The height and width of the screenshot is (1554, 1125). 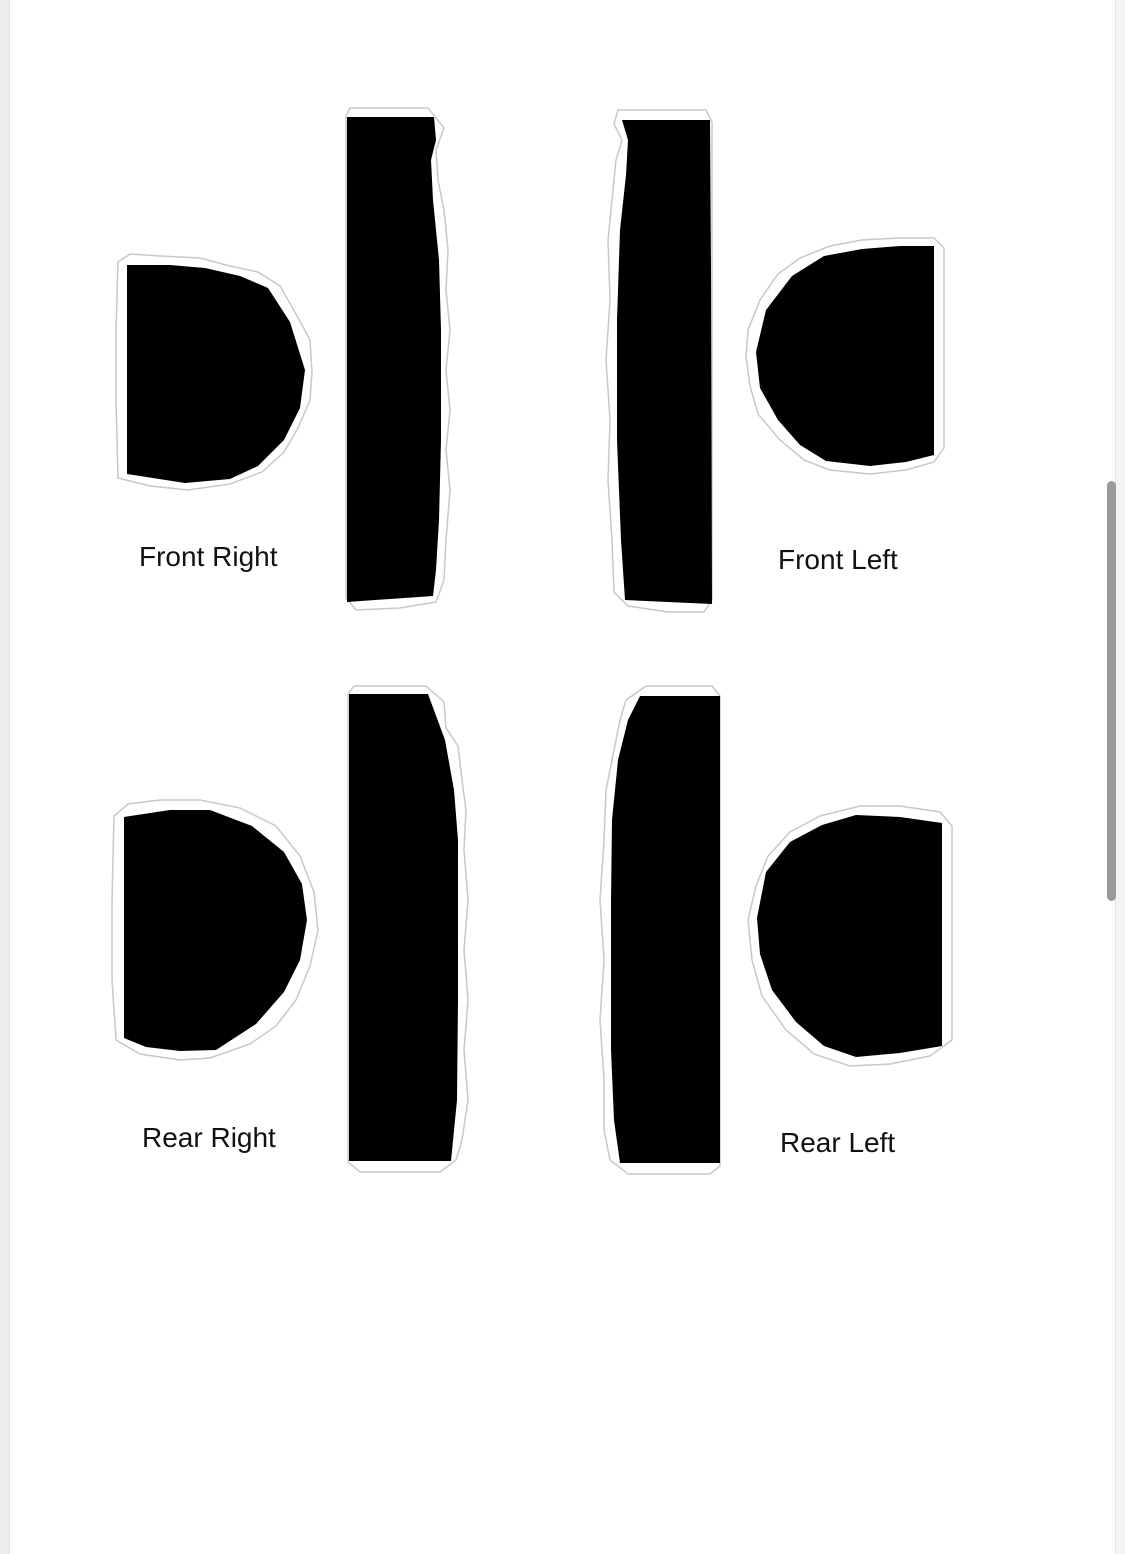 I want to click on label-front-left: Front Left, so click(x=838, y=559).